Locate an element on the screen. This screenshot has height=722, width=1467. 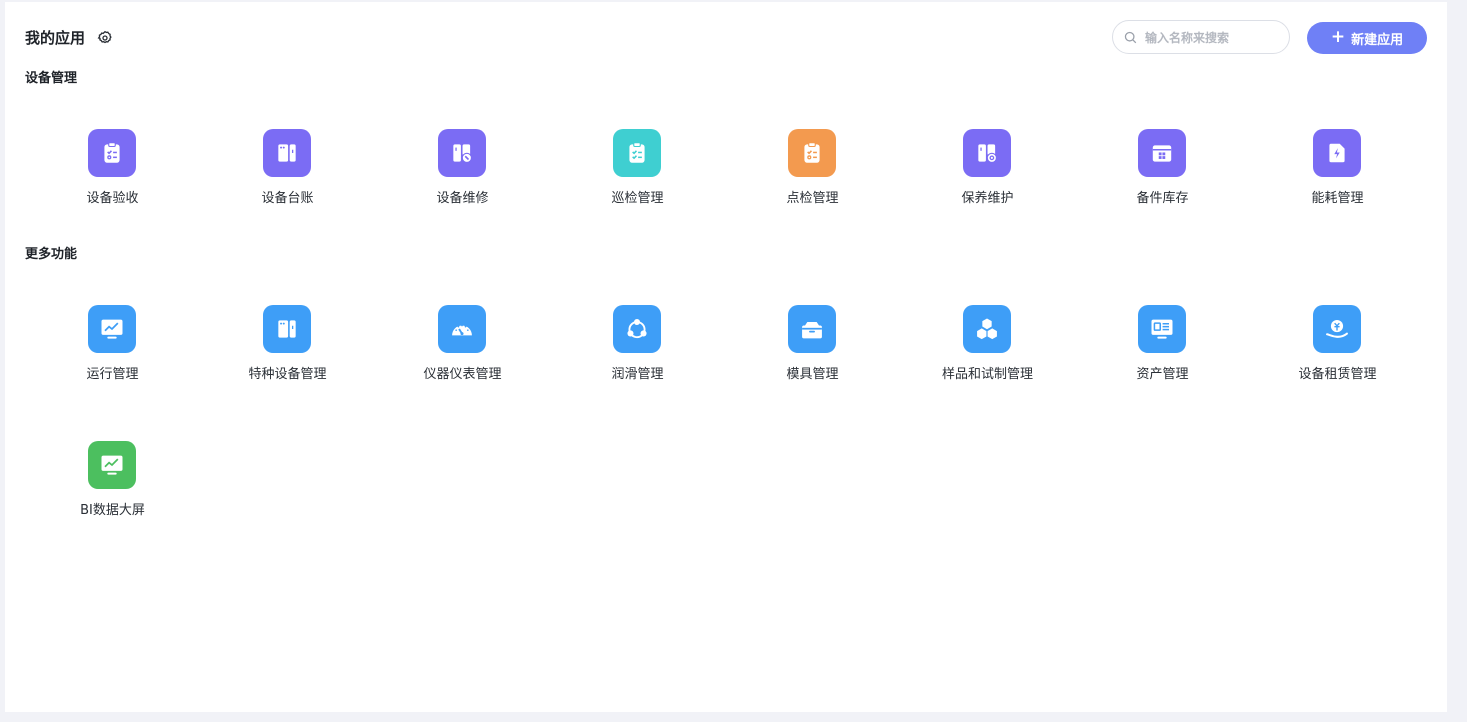
app-spot-check: 点检管理 is located at coordinates (812, 179).